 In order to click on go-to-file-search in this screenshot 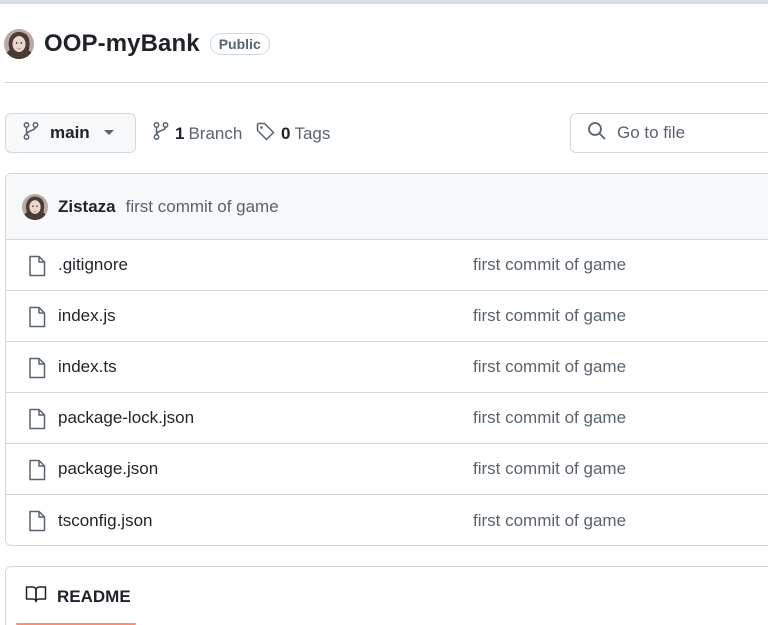, I will do `click(669, 133)`.